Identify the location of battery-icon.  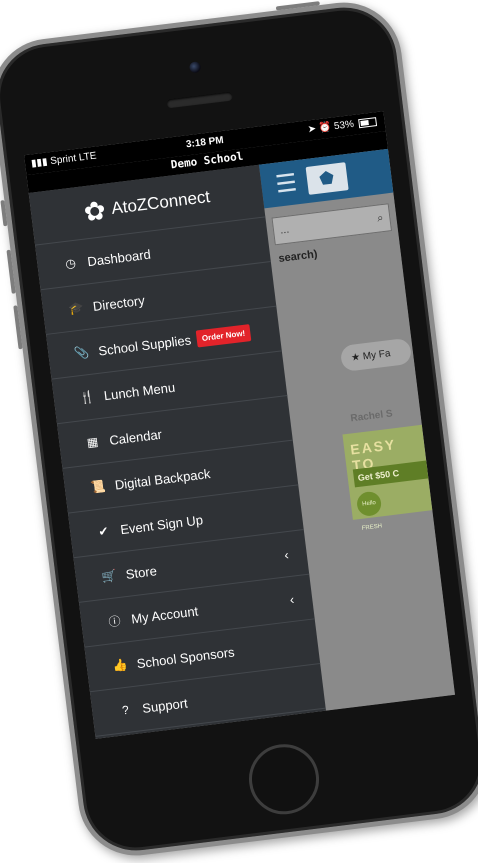
(368, 122).